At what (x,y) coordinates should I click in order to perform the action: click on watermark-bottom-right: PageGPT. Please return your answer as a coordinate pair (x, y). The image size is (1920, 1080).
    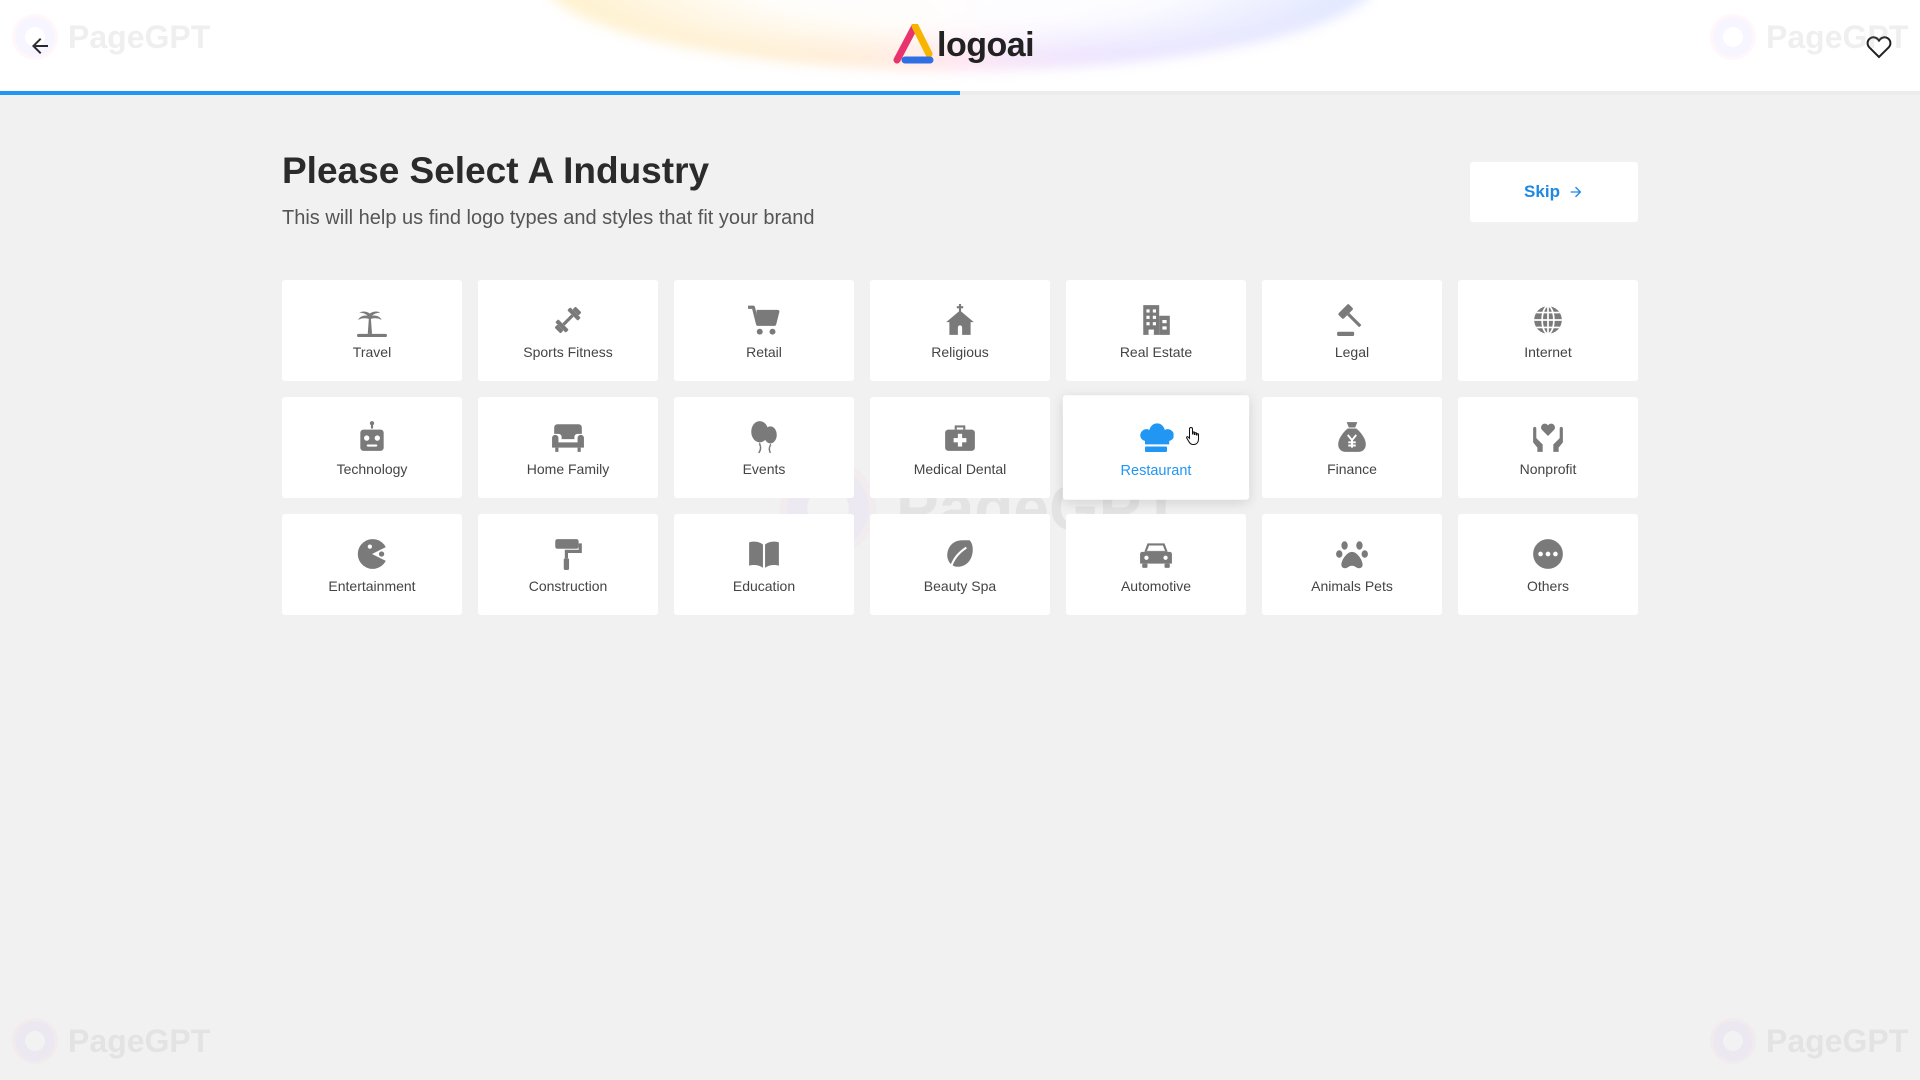
    Looking at the image, I should click on (1809, 1041).